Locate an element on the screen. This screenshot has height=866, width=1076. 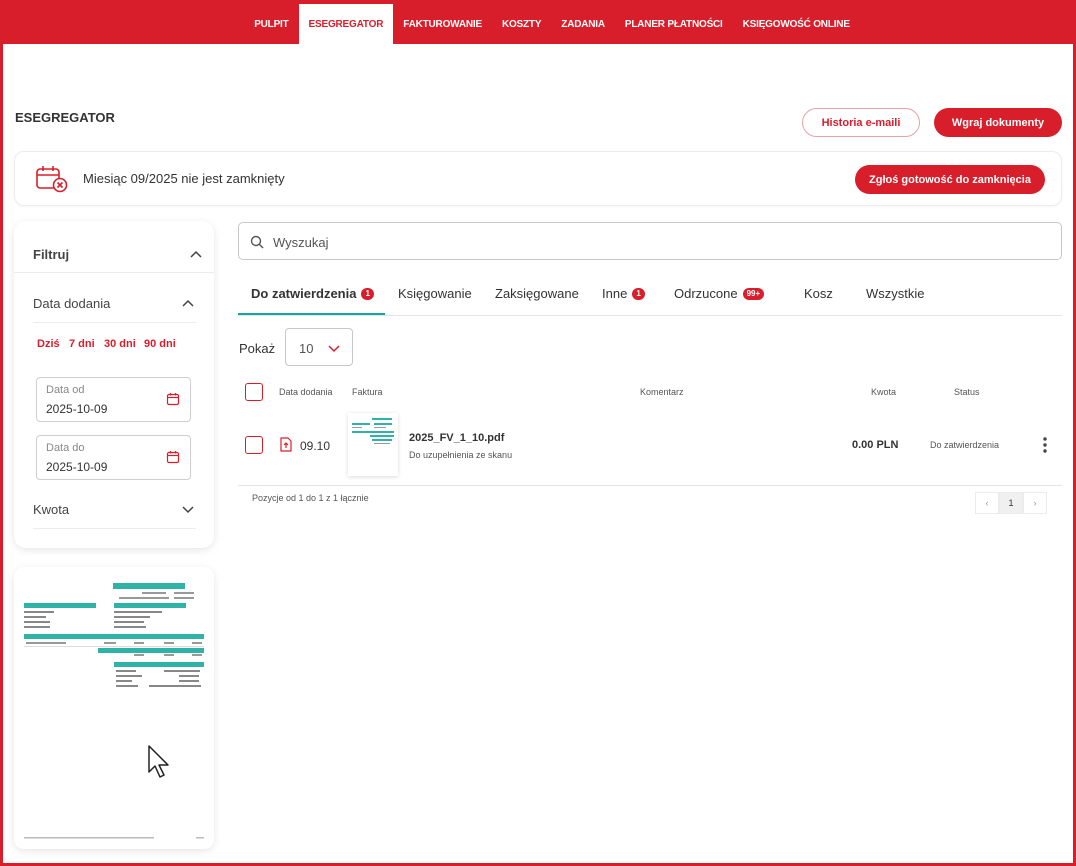
row-checkbox is located at coordinates (254, 445).